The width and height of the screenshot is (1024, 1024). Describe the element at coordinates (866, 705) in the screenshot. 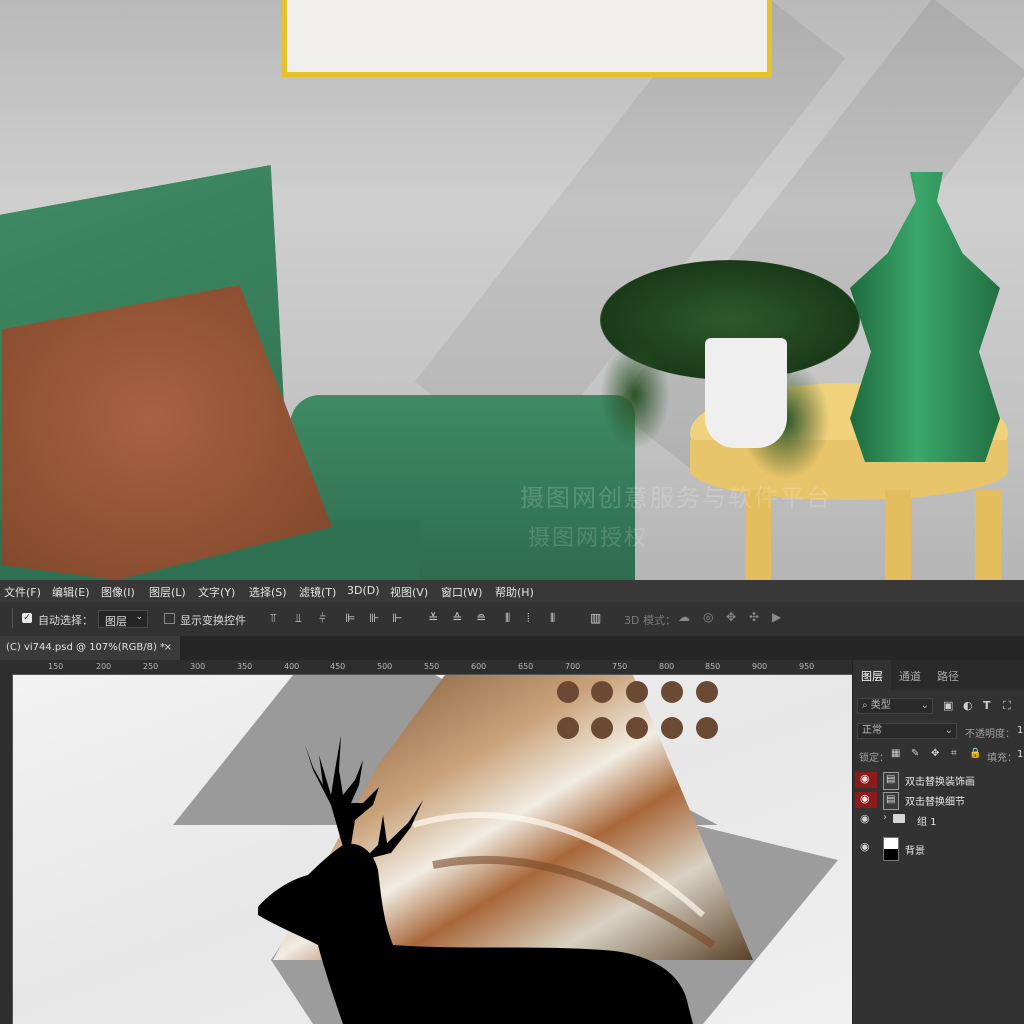

I see `search-icon: ⌕` at that location.